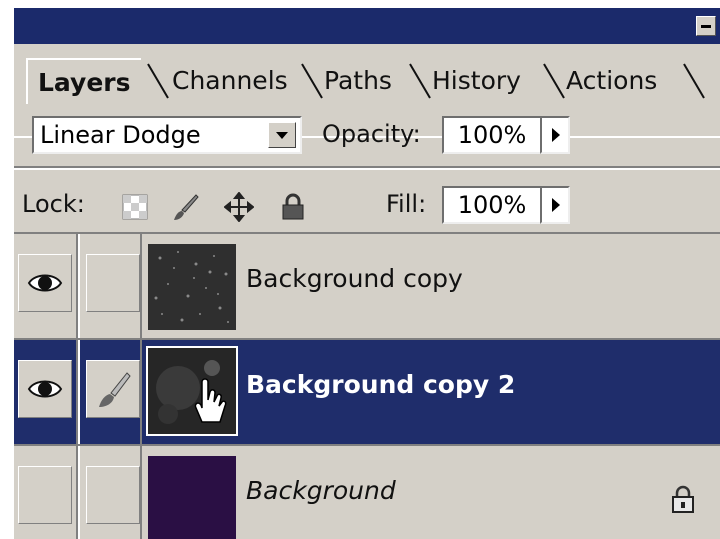 This screenshot has height=539, width=720. Describe the element at coordinates (167, 135) in the screenshot. I see `blend-mode-select: Linear Dodge` at that location.